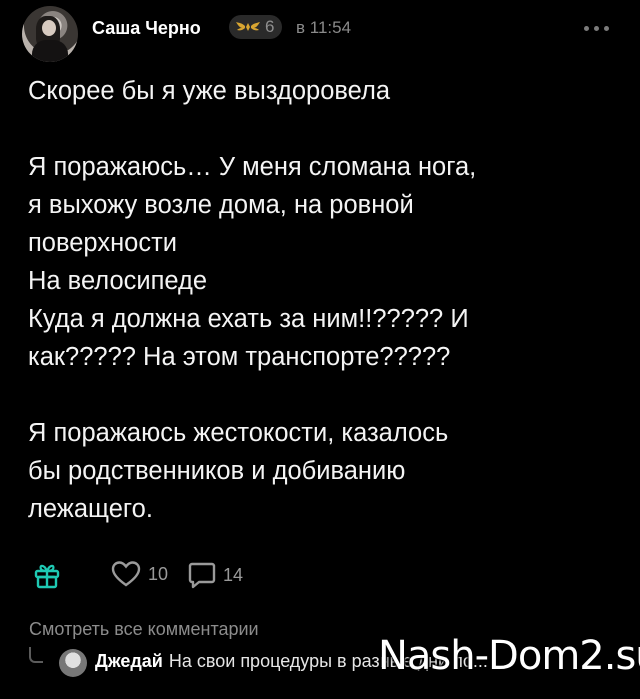  What do you see at coordinates (146, 28) in the screenshot?
I see `author-name: Саша Черно` at bounding box center [146, 28].